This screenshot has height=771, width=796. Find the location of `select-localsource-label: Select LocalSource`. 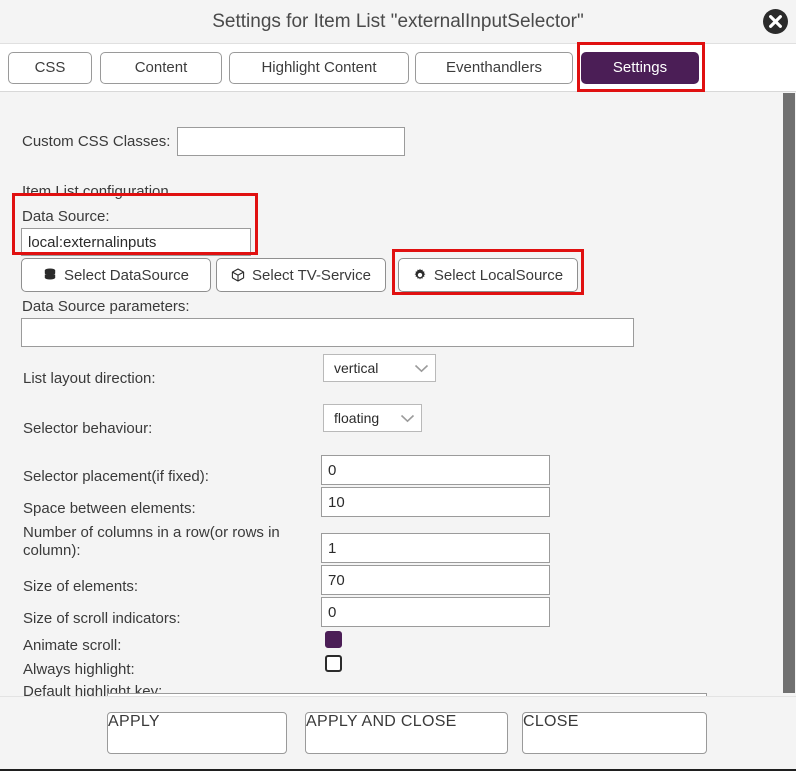

select-localsource-label: Select LocalSource is located at coordinates (498, 275).